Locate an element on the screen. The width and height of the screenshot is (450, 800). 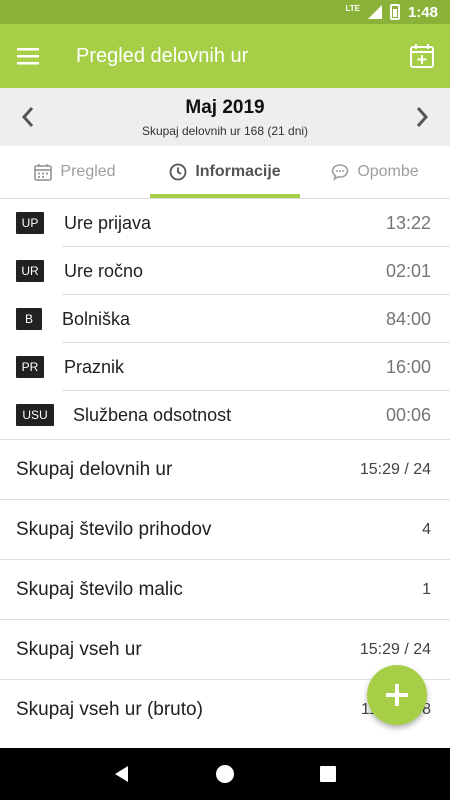
list-item: UP Ure prijava 13:22 is located at coordinates (225, 223).